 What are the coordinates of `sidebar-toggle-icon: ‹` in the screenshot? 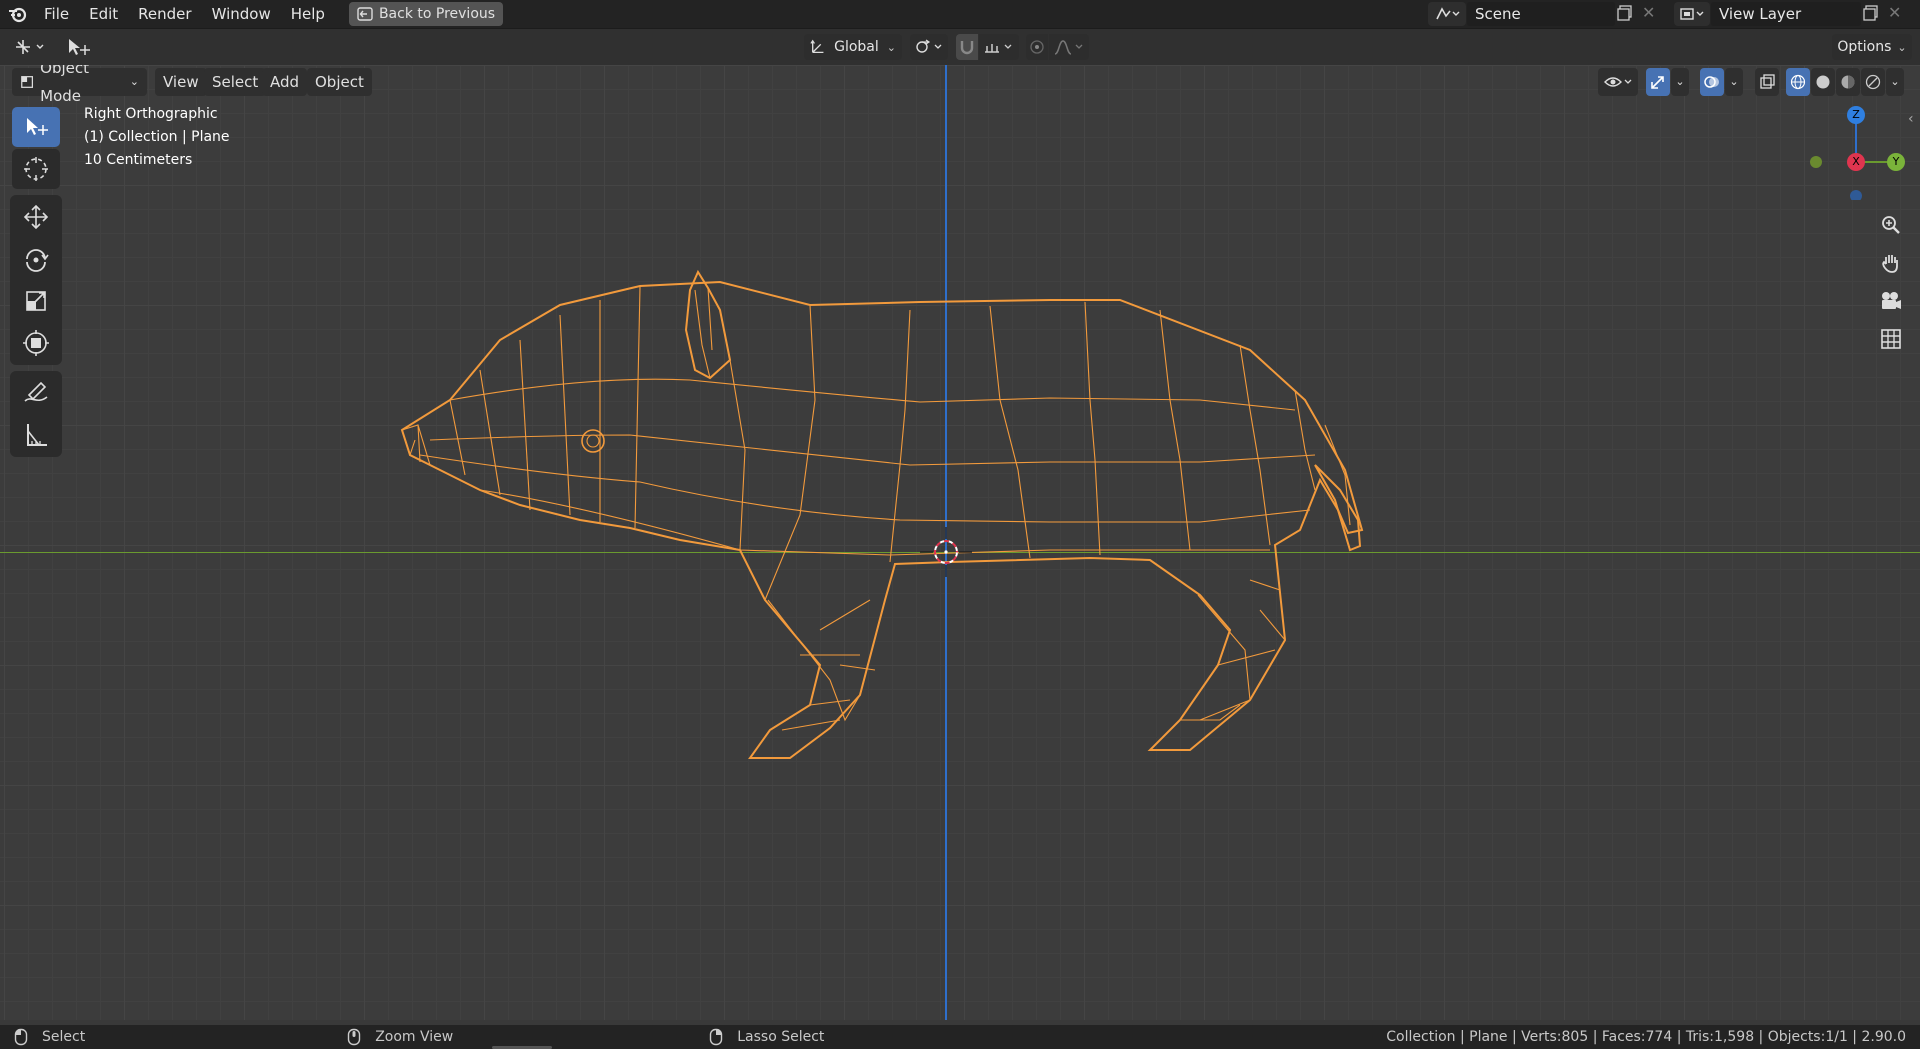 It's located at (1911, 119).